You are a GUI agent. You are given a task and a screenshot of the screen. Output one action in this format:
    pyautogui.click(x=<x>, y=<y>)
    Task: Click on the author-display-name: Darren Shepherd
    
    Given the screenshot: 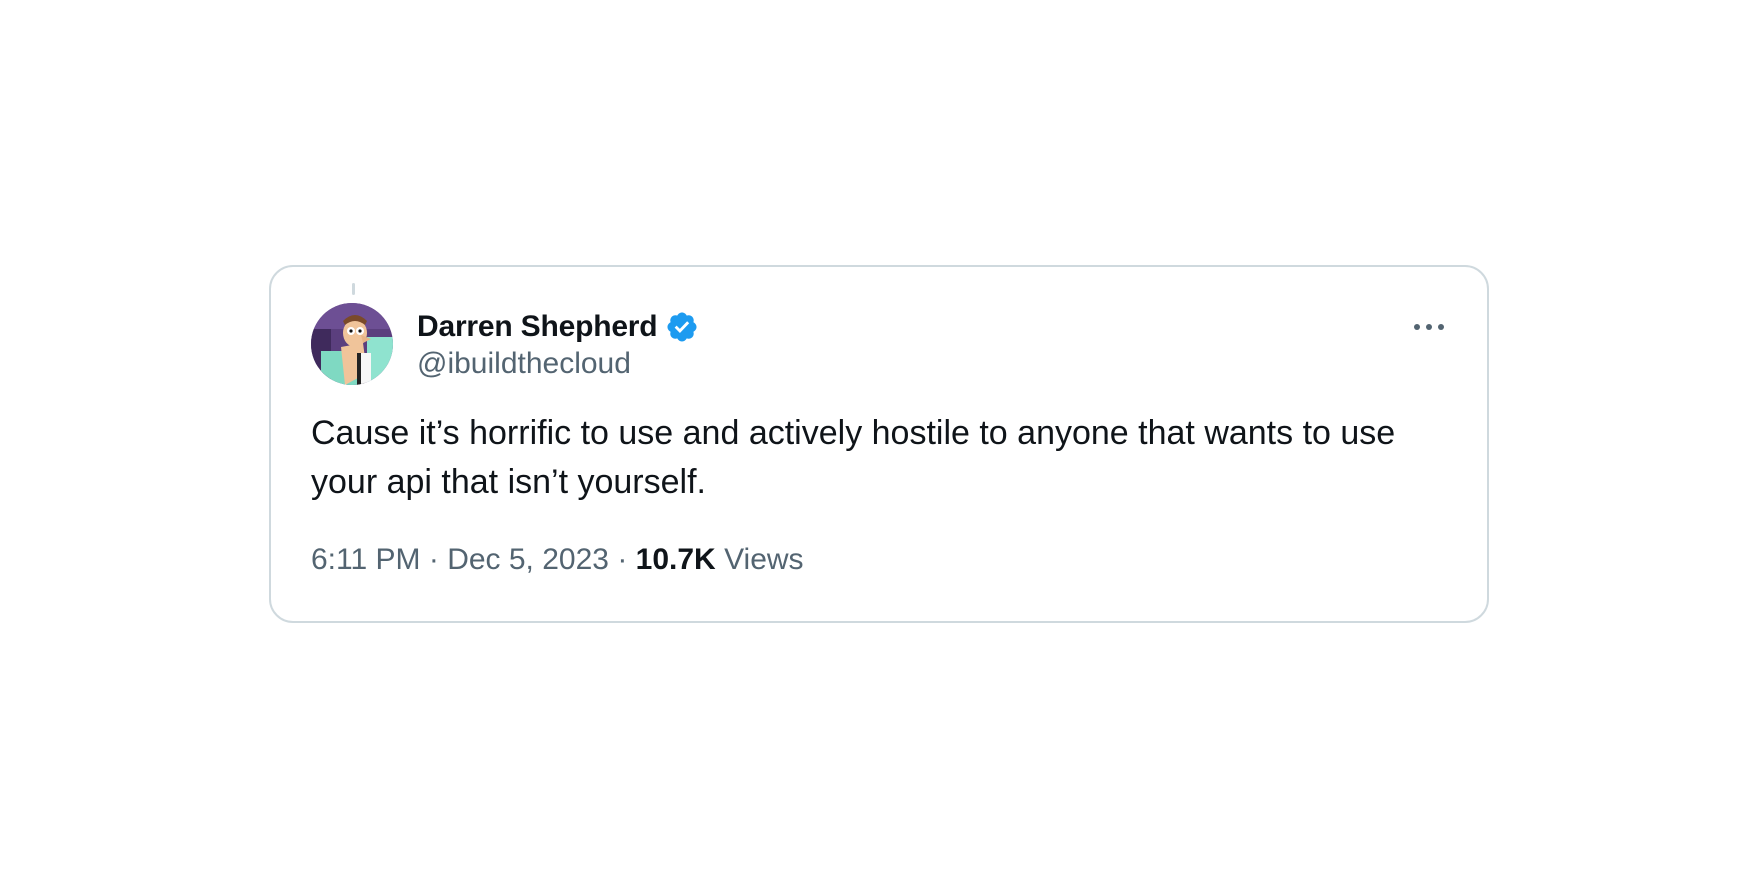 What is the action you would take?
    pyautogui.click(x=537, y=327)
    